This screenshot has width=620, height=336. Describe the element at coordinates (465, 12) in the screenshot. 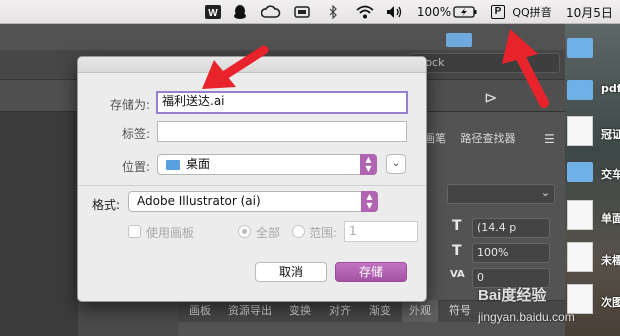

I see `battery-icon` at that location.